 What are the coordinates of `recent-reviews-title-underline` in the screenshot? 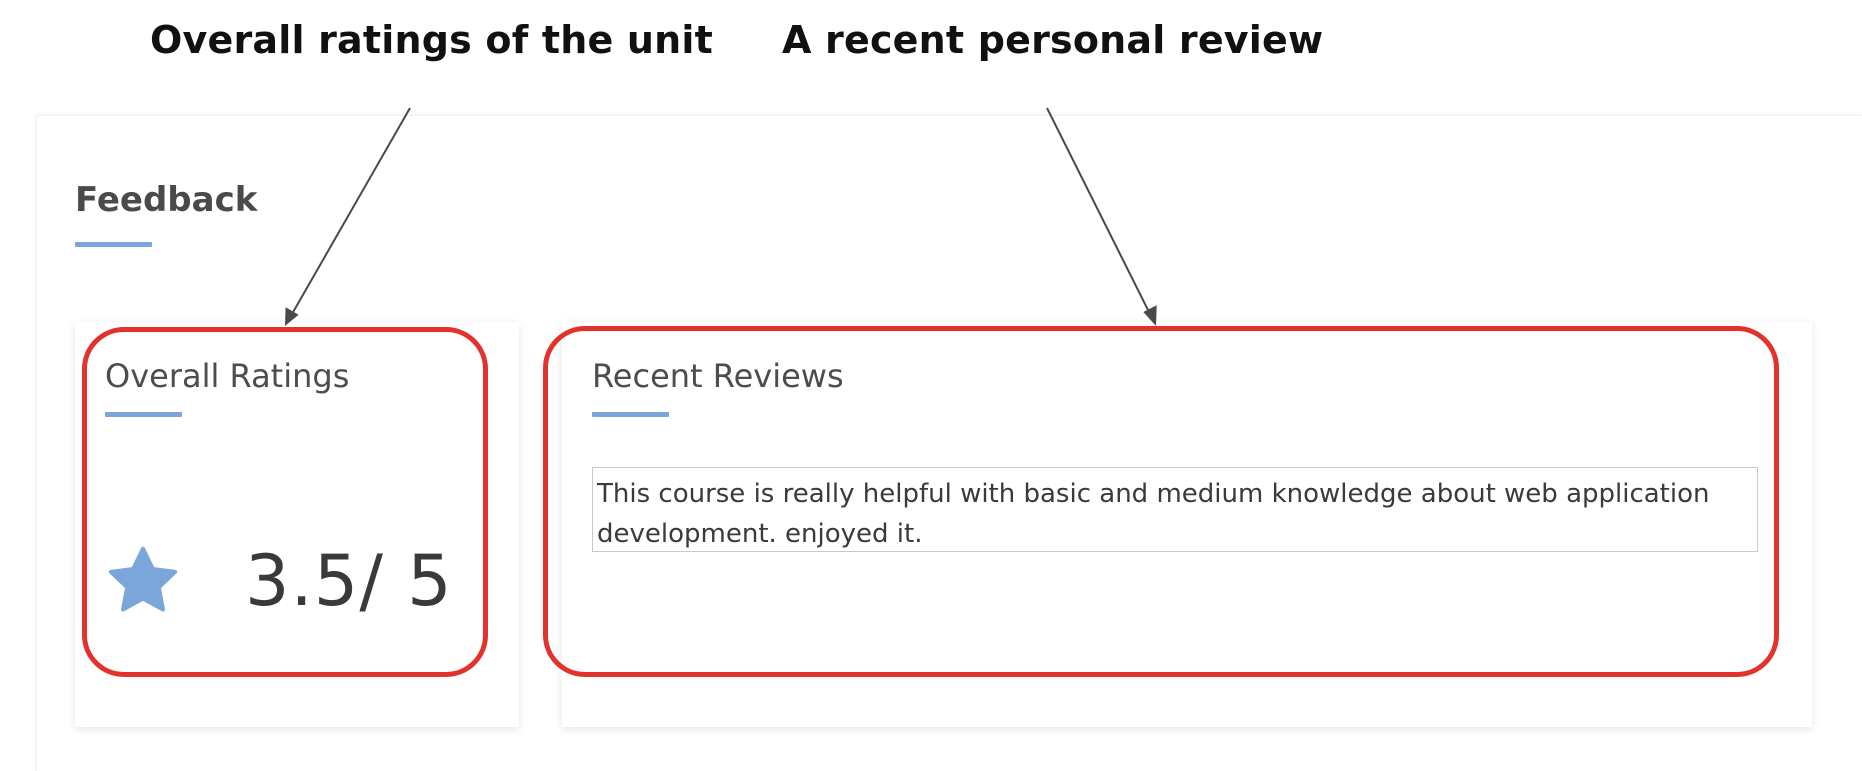 It's located at (630, 414).